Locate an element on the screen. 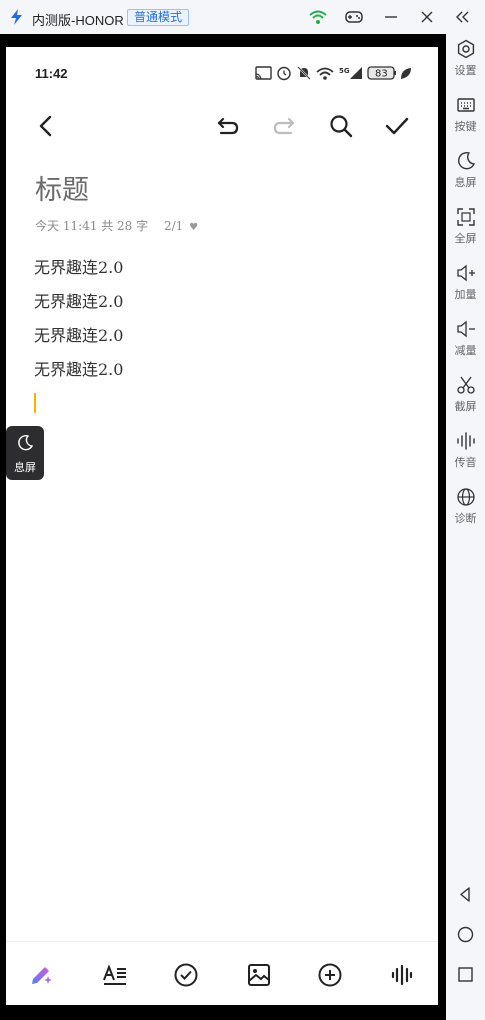 This screenshot has width=485, height=1020. side-label: 截屏 is located at coordinates (465, 407).